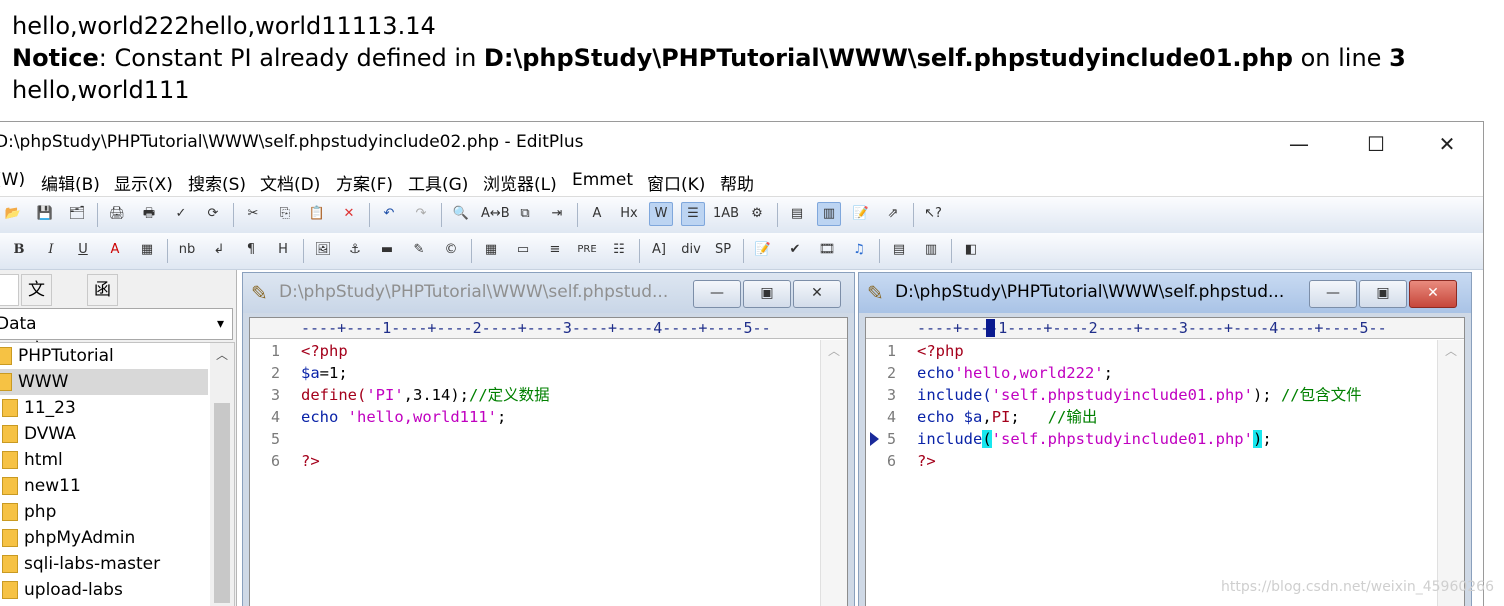  Describe the element at coordinates (587, 250) in the screenshot. I see `pre-icon: PRE` at that location.